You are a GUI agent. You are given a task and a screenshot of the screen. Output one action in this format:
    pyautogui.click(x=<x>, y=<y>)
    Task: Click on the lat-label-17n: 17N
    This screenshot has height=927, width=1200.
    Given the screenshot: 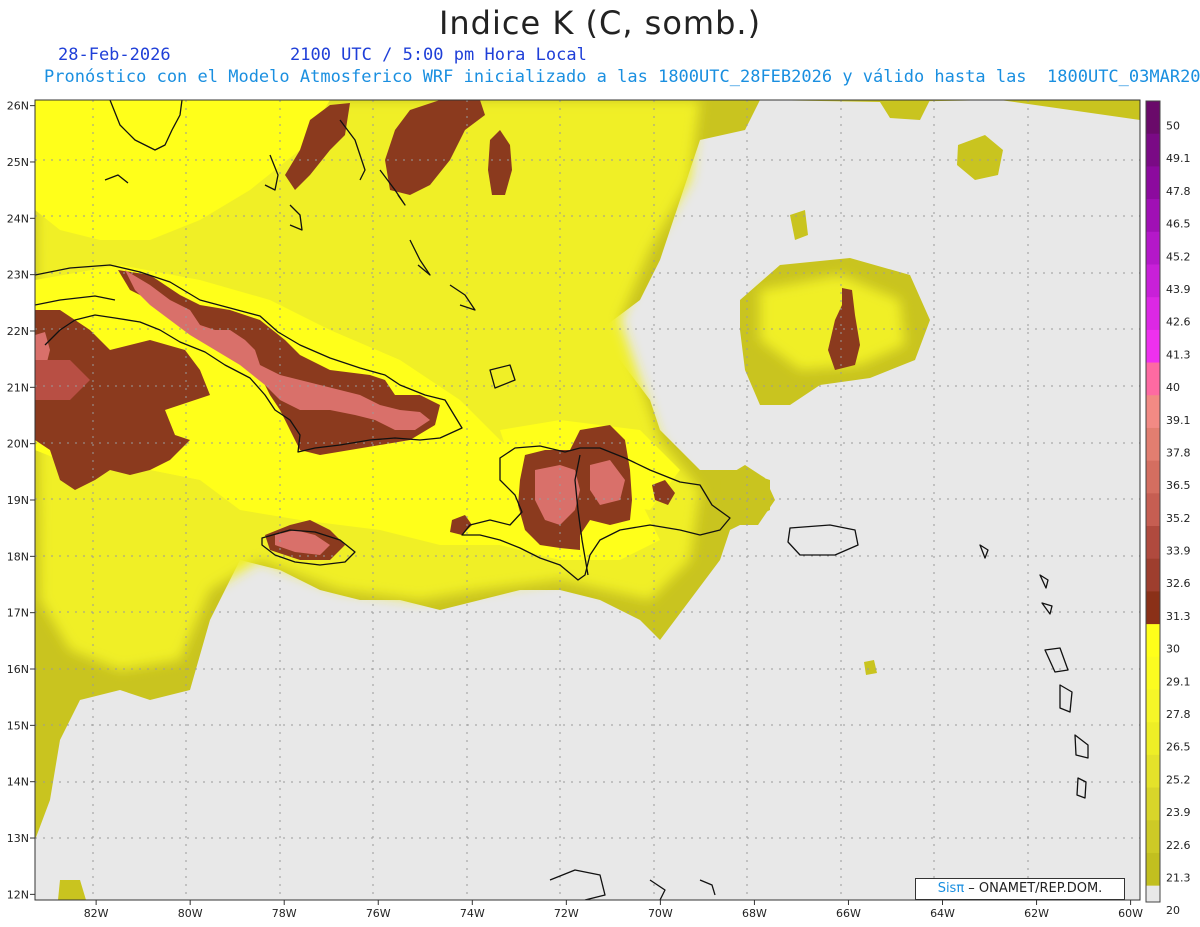 What is the action you would take?
    pyautogui.click(x=18, y=613)
    